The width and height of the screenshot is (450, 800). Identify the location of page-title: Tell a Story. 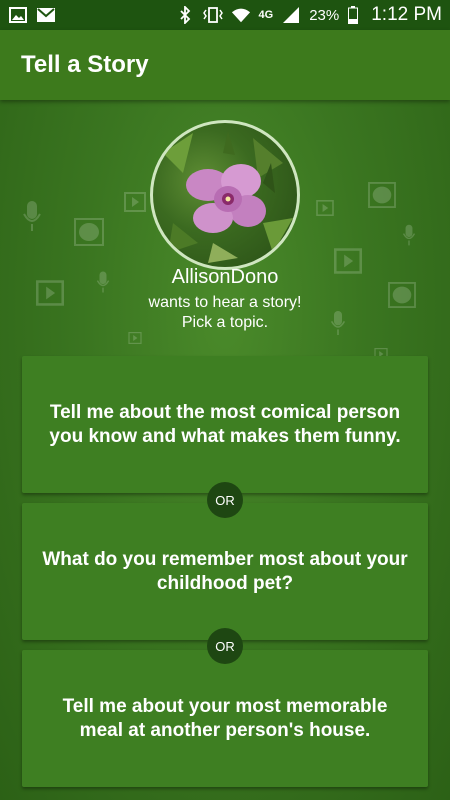
(85, 64).